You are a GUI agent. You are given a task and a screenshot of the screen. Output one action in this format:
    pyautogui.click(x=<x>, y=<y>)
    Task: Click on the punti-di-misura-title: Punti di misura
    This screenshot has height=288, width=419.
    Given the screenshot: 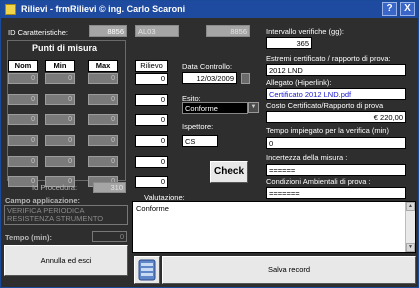 What is the action you would take?
    pyautogui.click(x=65, y=48)
    